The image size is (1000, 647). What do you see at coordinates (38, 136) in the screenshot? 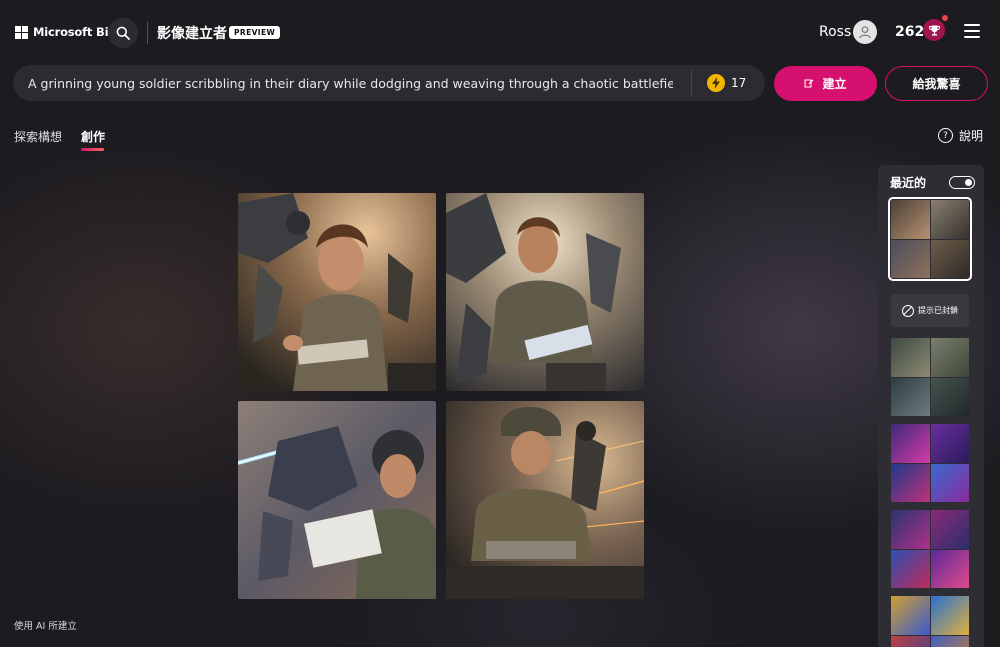
I see `tab-explore: 探索構想` at bounding box center [38, 136].